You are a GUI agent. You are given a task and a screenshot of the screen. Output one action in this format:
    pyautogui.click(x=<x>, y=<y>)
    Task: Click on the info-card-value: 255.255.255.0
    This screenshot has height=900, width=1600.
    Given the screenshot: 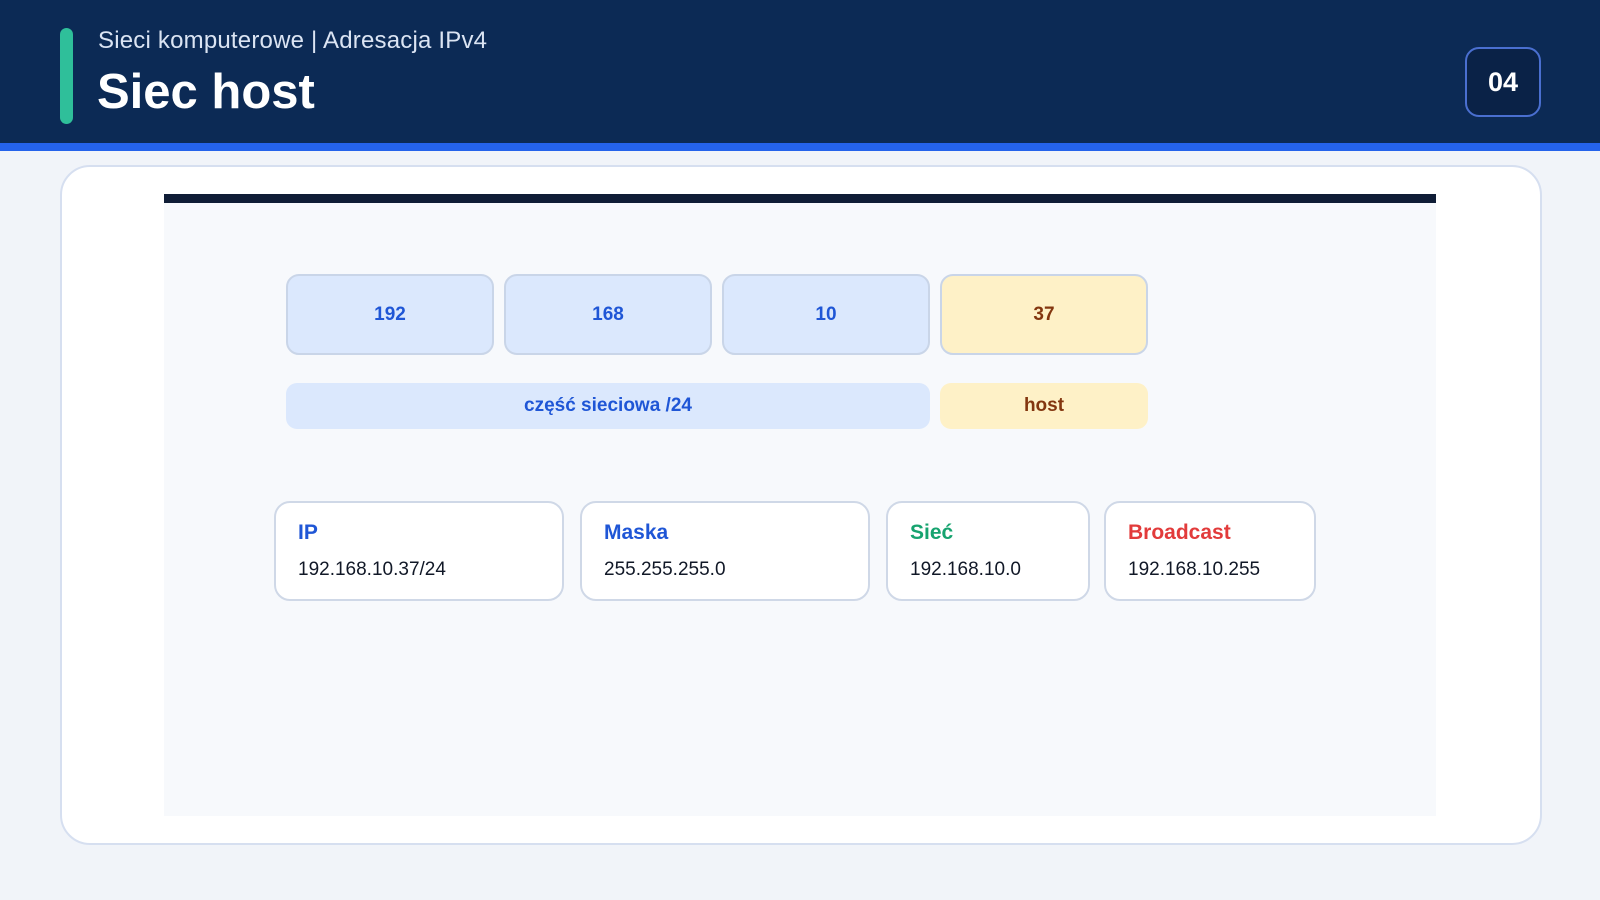 What is the action you would take?
    pyautogui.click(x=665, y=569)
    